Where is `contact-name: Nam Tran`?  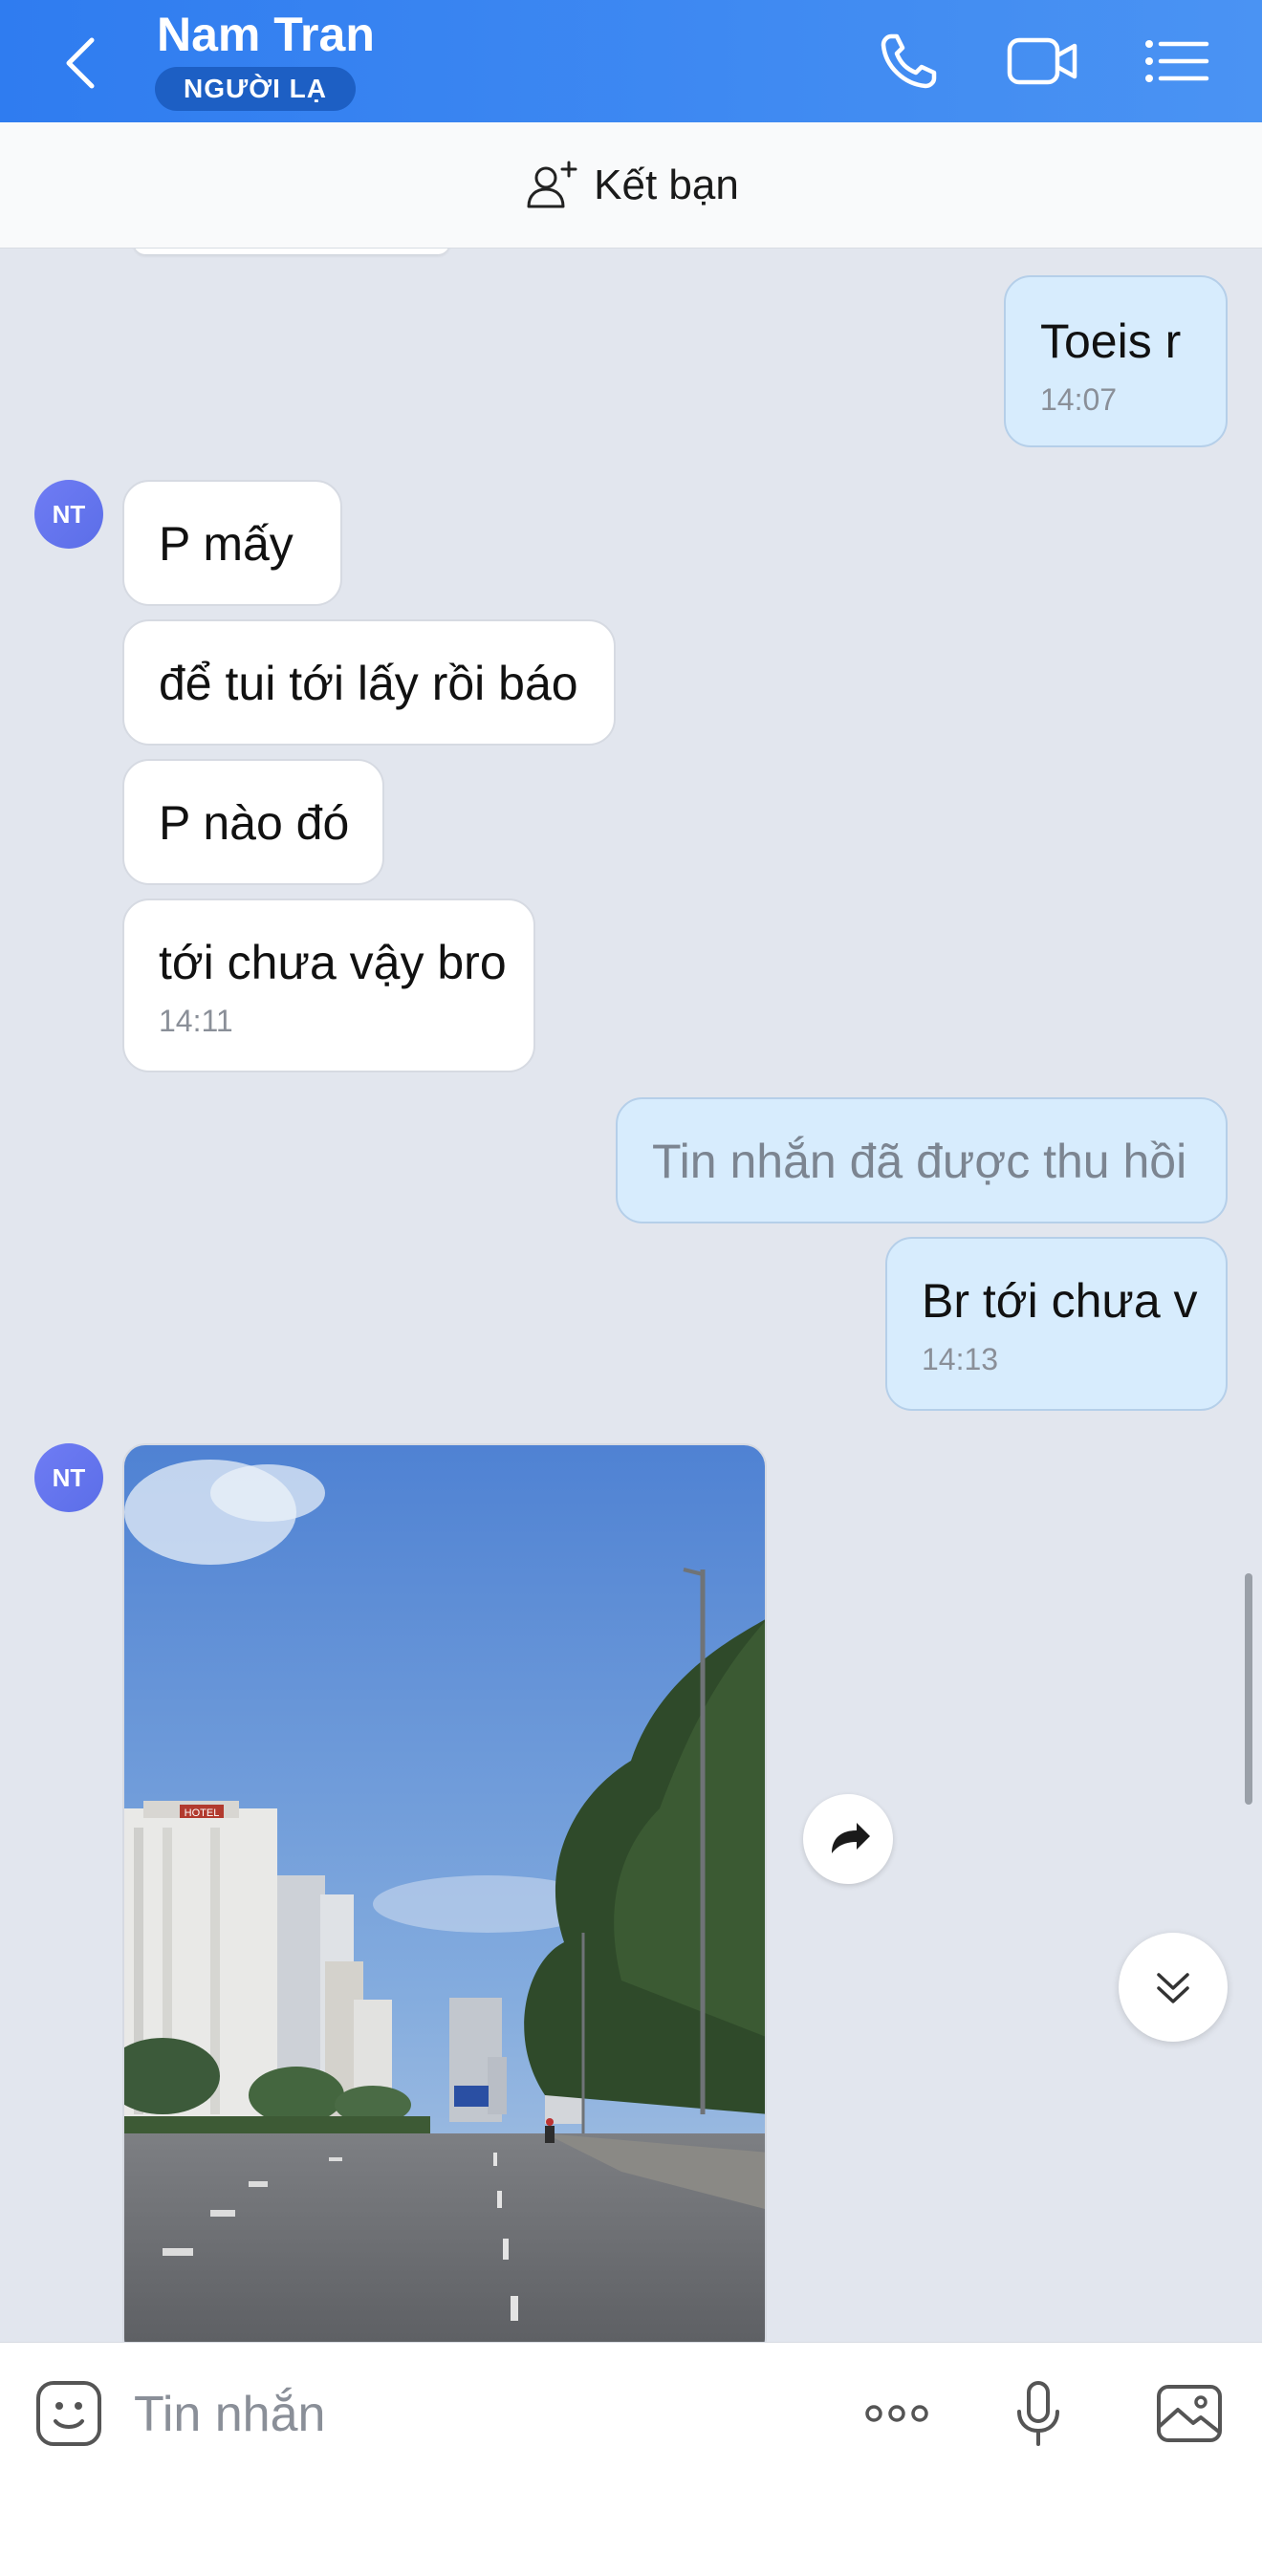
contact-name: Nam Tran is located at coordinates (266, 34).